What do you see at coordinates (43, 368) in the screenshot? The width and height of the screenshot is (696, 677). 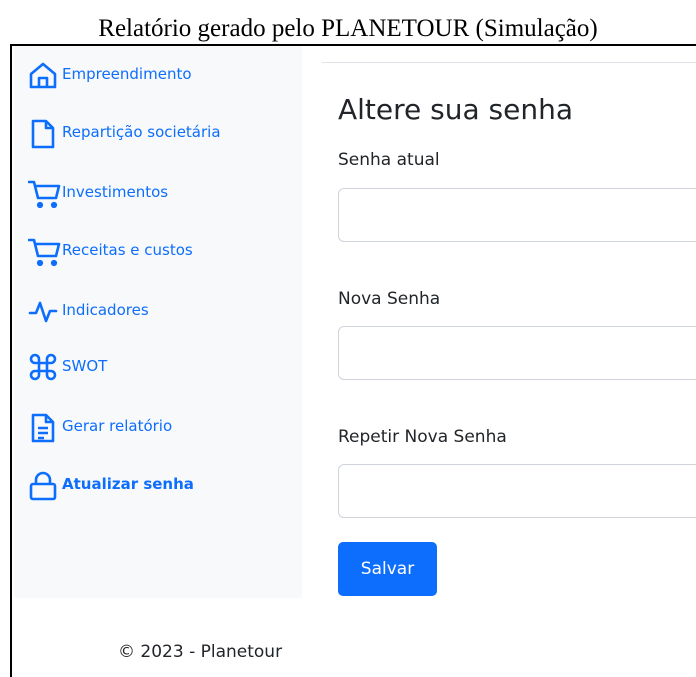 I see `command-icon` at bounding box center [43, 368].